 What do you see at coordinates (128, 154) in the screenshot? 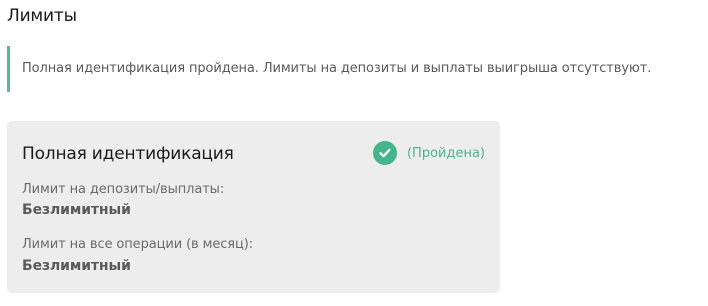
I see `card-title: Полная идентификация` at bounding box center [128, 154].